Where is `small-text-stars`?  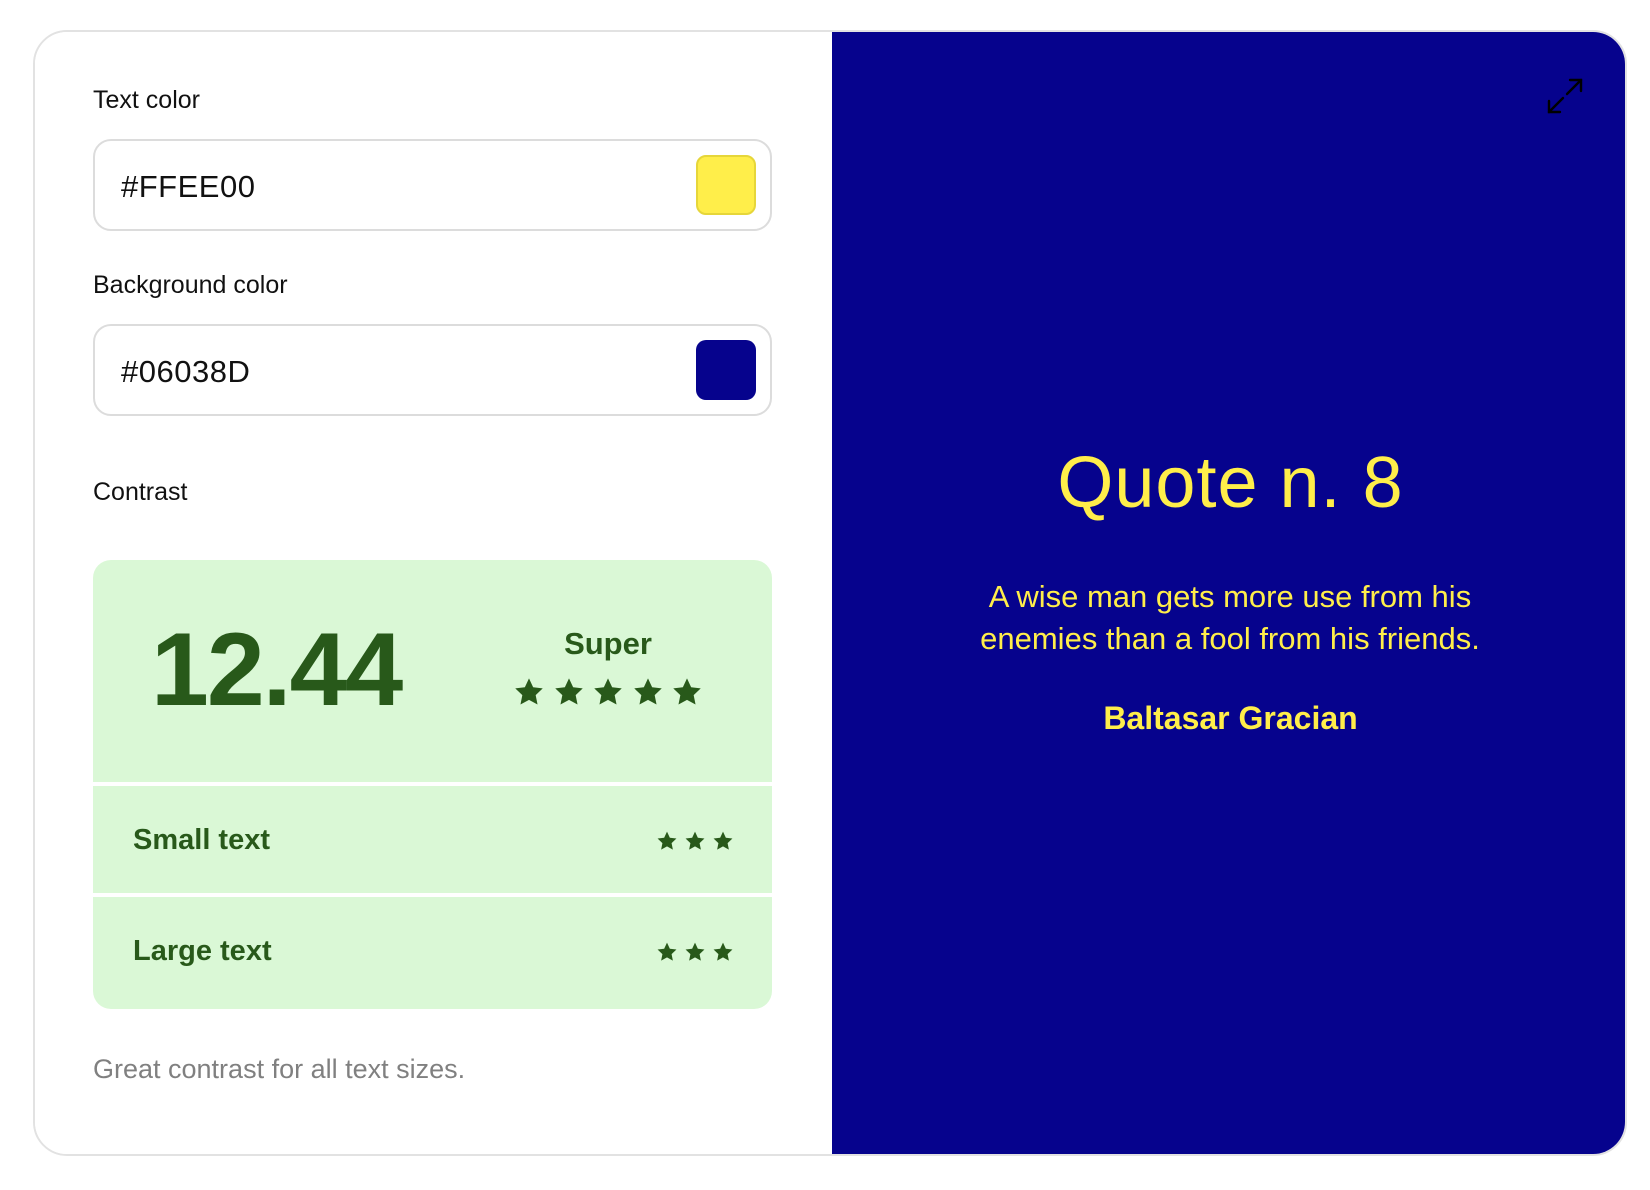
small-text-stars is located at coordinates (695, 841).